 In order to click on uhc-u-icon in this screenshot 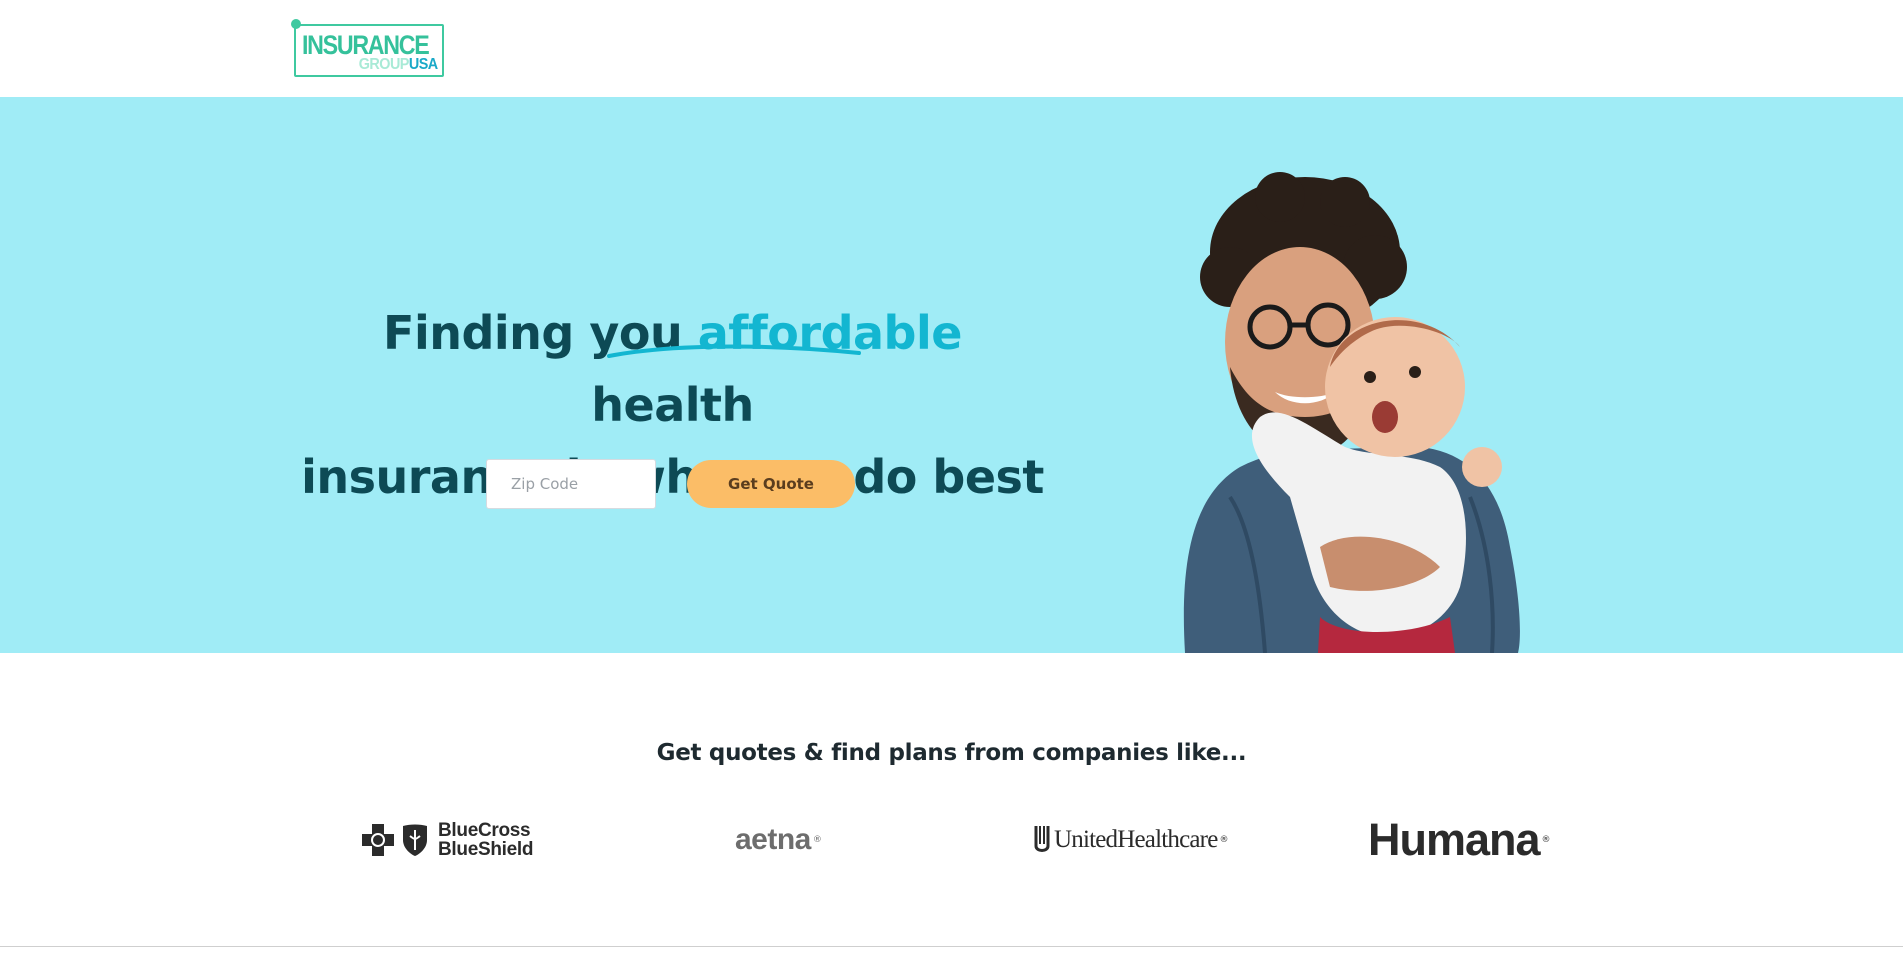, I will do `click(1042, 839)`.